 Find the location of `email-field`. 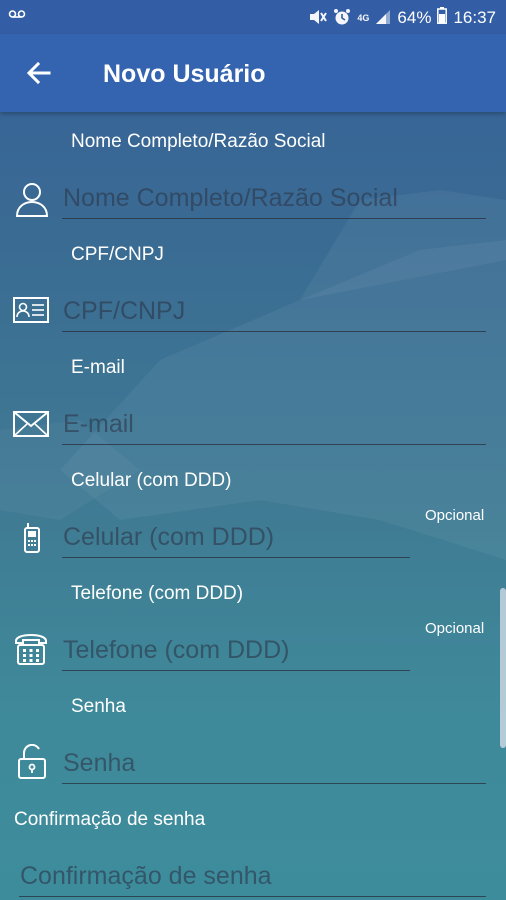

email-field is located at coordinates (274, 424).